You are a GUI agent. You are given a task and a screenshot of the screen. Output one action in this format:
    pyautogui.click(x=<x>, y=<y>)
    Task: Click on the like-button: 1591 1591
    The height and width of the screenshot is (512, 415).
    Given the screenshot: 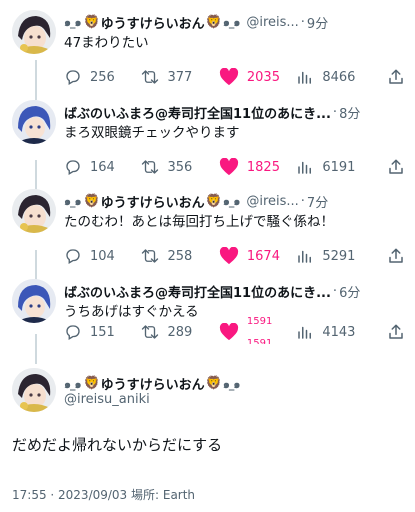 What is the action you would take?
    pyautogui.click(x=257, y=330)
    